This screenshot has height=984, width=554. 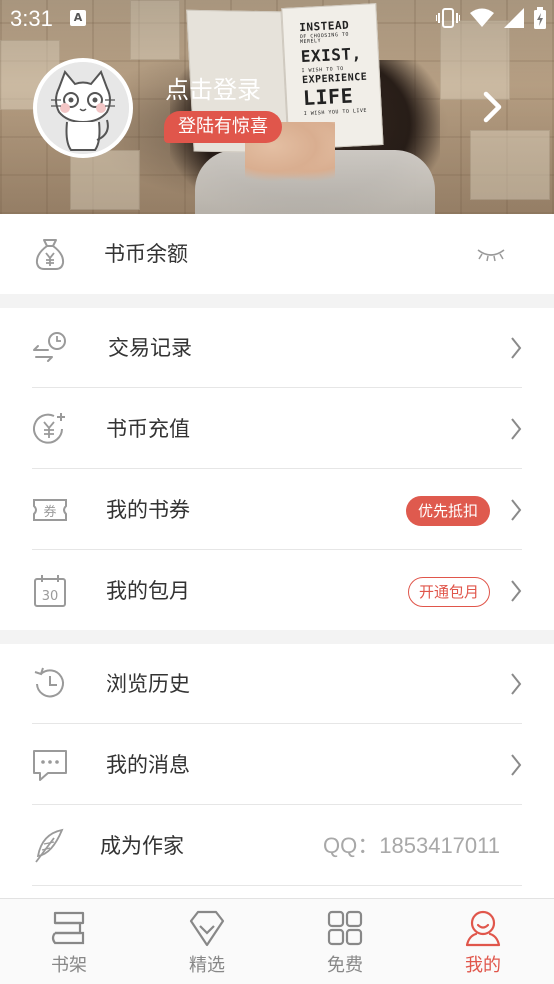 I want to click on tab-label: 我的, so click(x=483, y=965).